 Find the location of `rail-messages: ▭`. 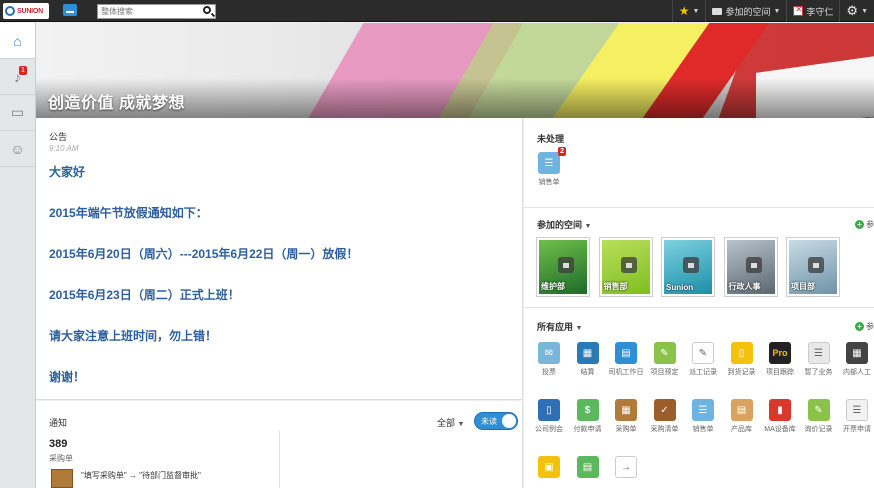

rail-messages: ▭ is located at coordinates (17, 113).